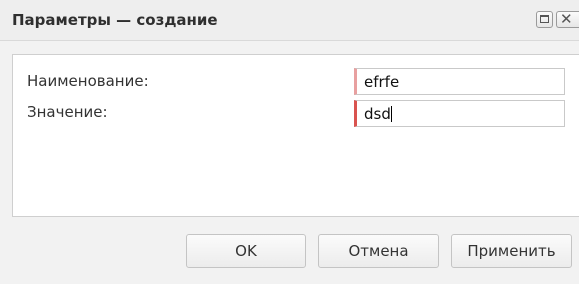 This screenshot has width=579, height=284. I want to click on close-button: ✕, so click(567, 19).